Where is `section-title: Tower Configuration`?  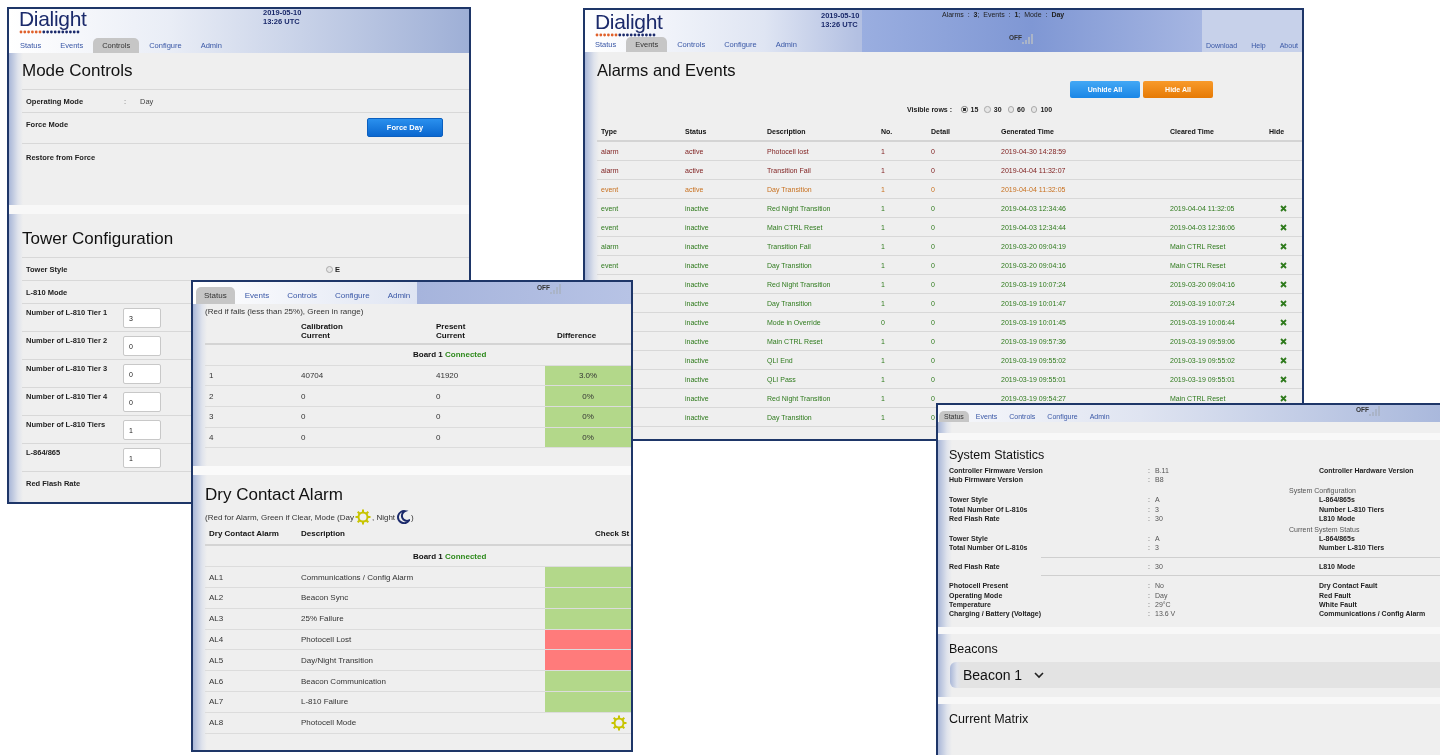
section-title: Tower Configuration is located at coordinates (98, 239).